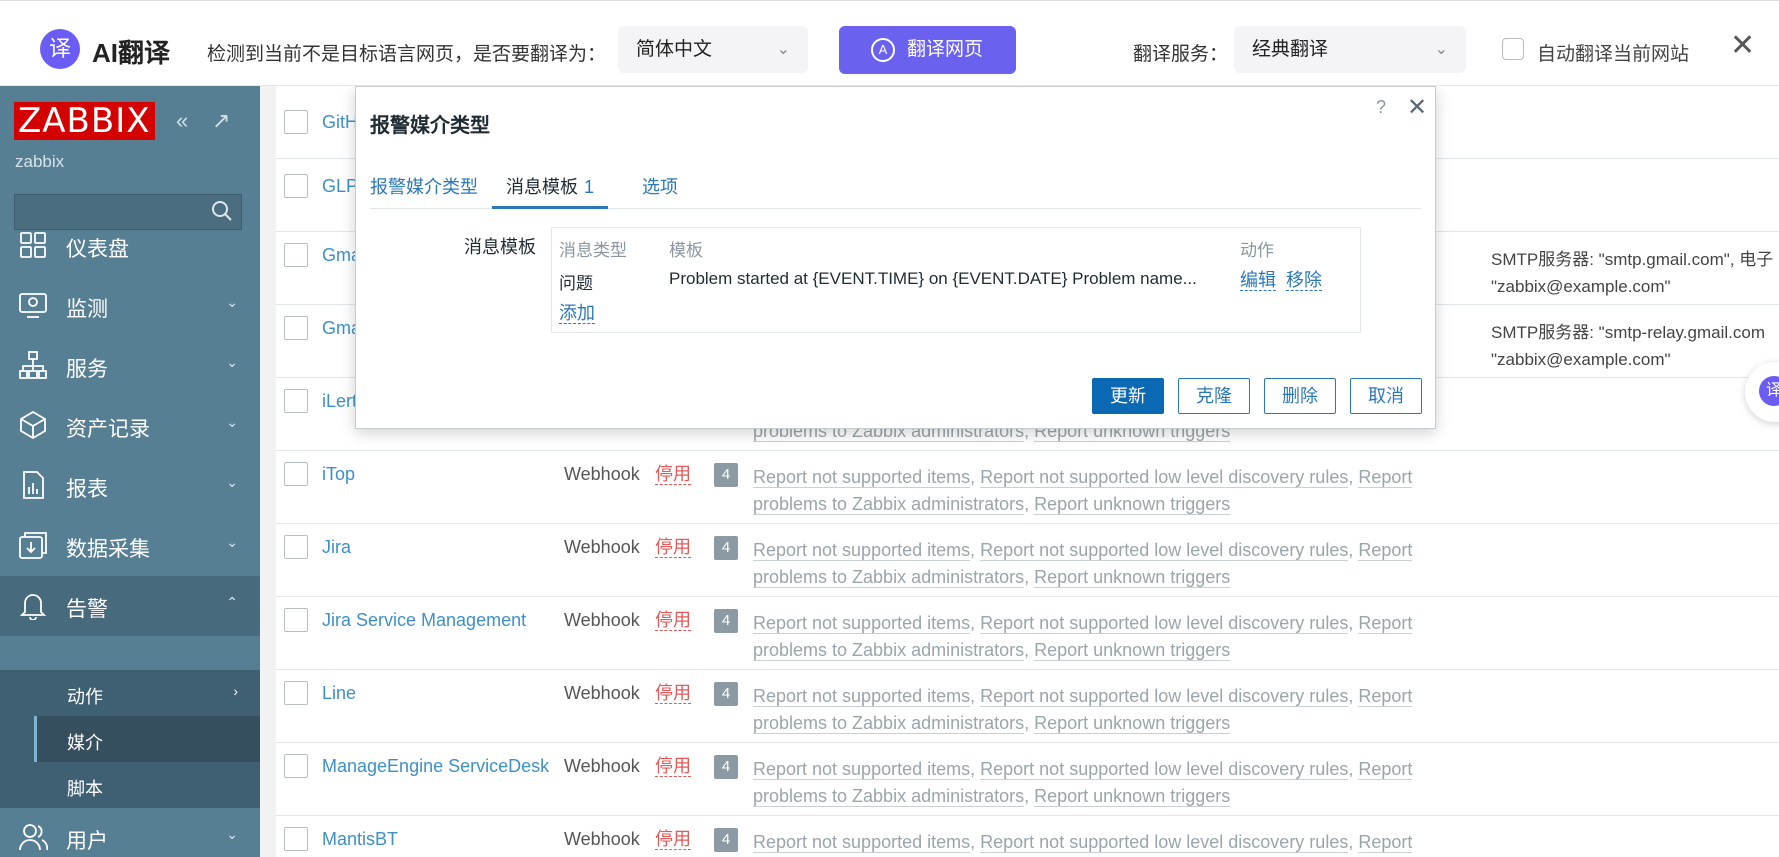 The image size is (1779, 857). I want to click on tab-media-type: 报警媒介类型, so click(424, 192).